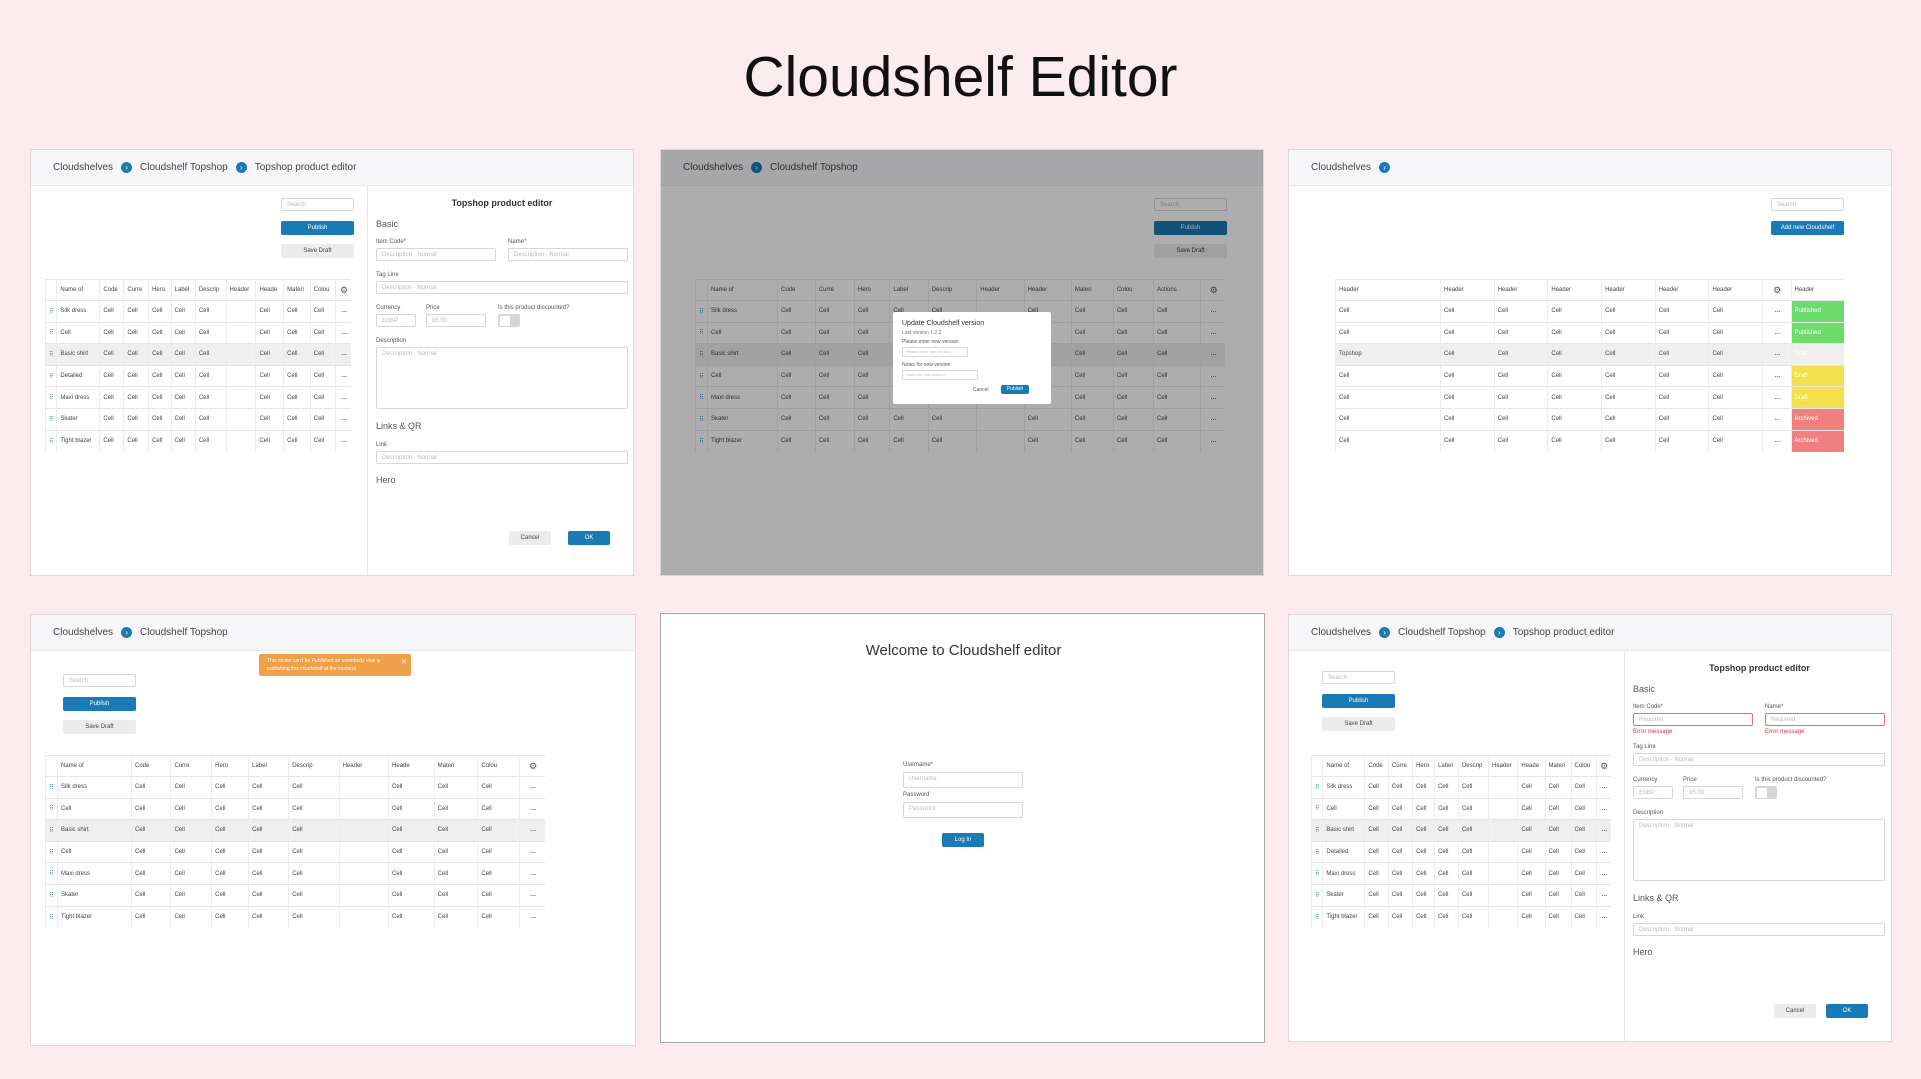 The height and width of the screenshot is (1079, 1921). Describe the element at coordinates (306, 167) in the screenshot. I see `breadcrumb-product-editor: Topshop product editor` at that location.